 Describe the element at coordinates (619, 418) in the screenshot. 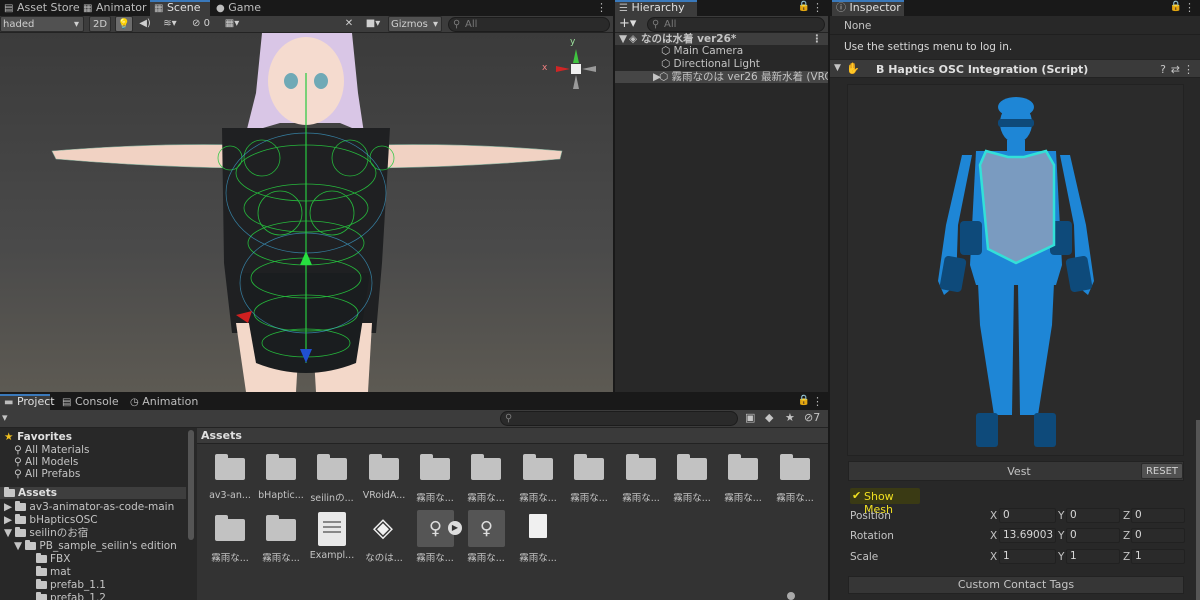

I see `project-search-input: ⚲` at that location.